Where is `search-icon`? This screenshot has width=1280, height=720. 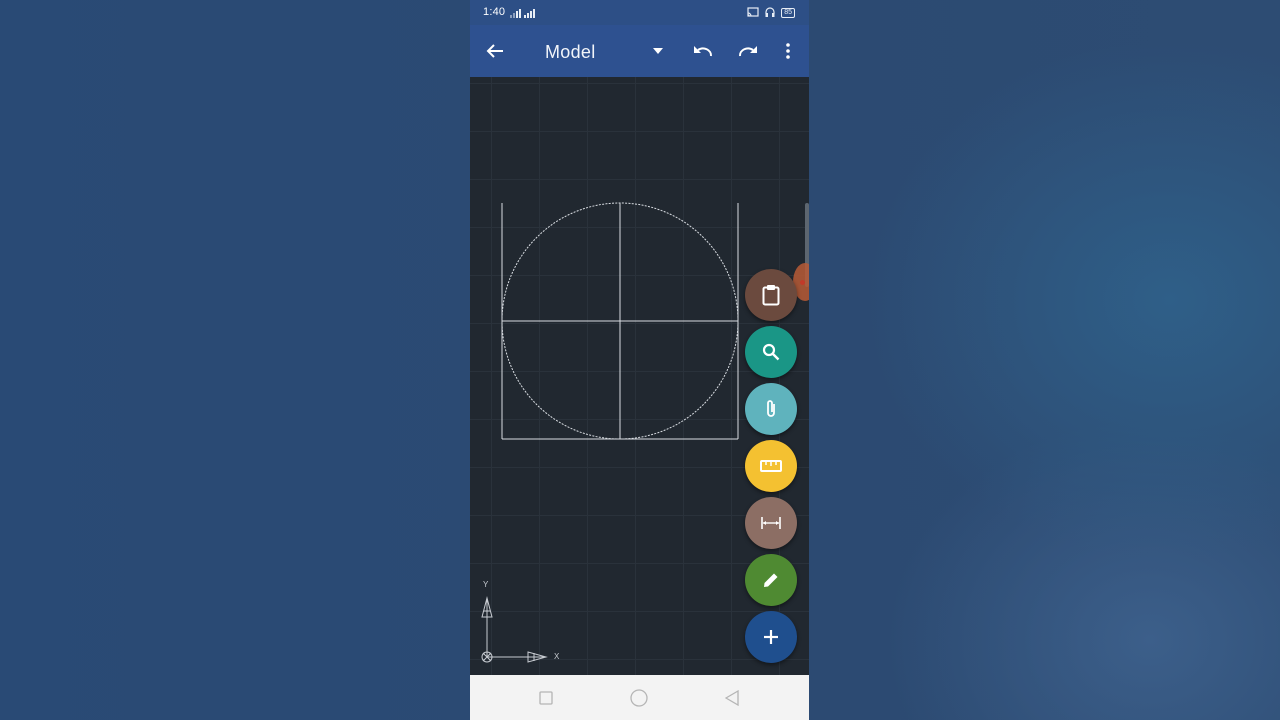
search-icon is located at coordinates (771, 352).